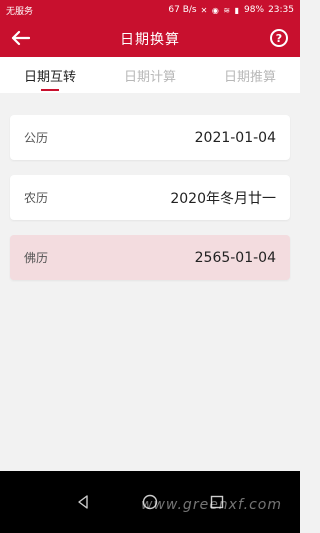  Describe the element at coordinates (50, 75) in the screenshot. I see `tab-date-convert: 日期互转` at that location.